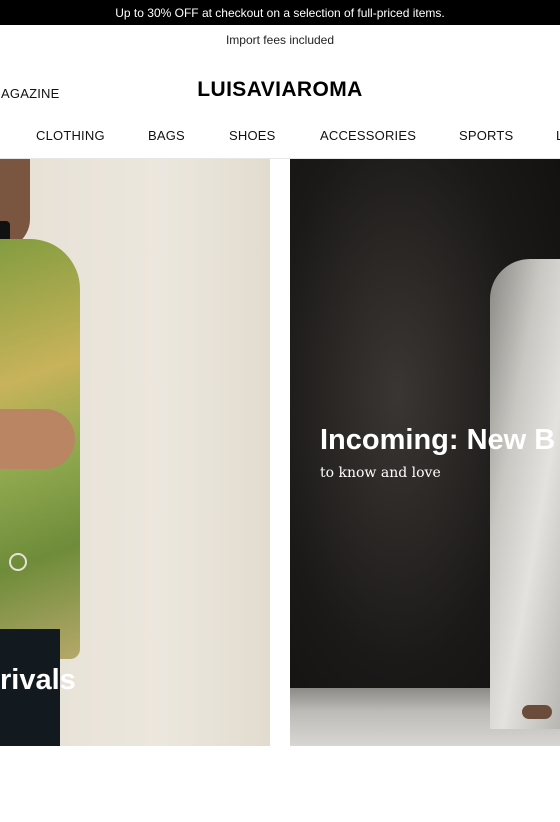 The height and width of the screenshot is (822, 560). I want to click on import-fees-note: Import fees included, so click(280, 40).